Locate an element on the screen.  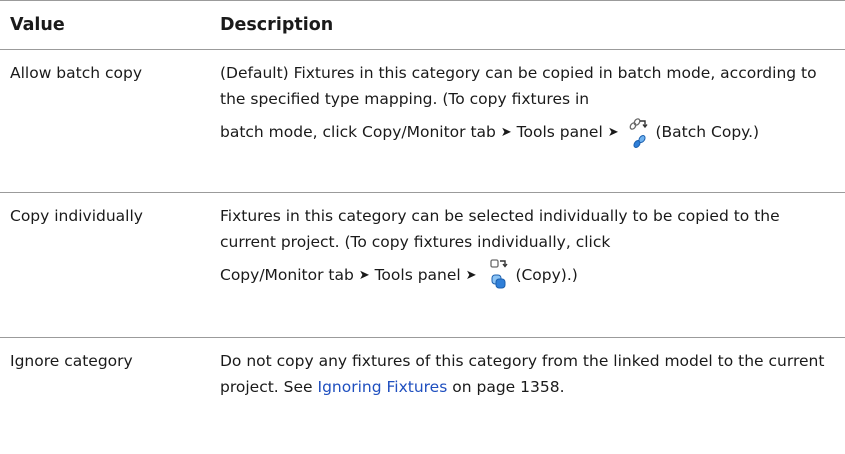
table-header-row: Value Description is located at coordinates (422, 25).